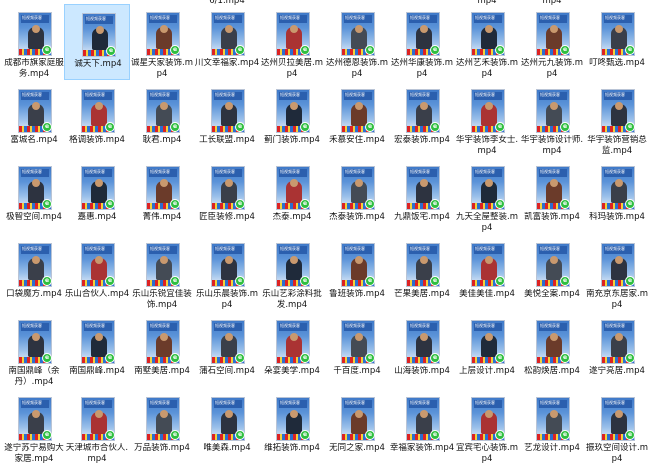 This screenshot has width=650, height=474. Describe the element at coordinates (227, 350) in the screenshot. I see `video-file-item: 短视频获客 e 蒲石空间.mp4` at that location.